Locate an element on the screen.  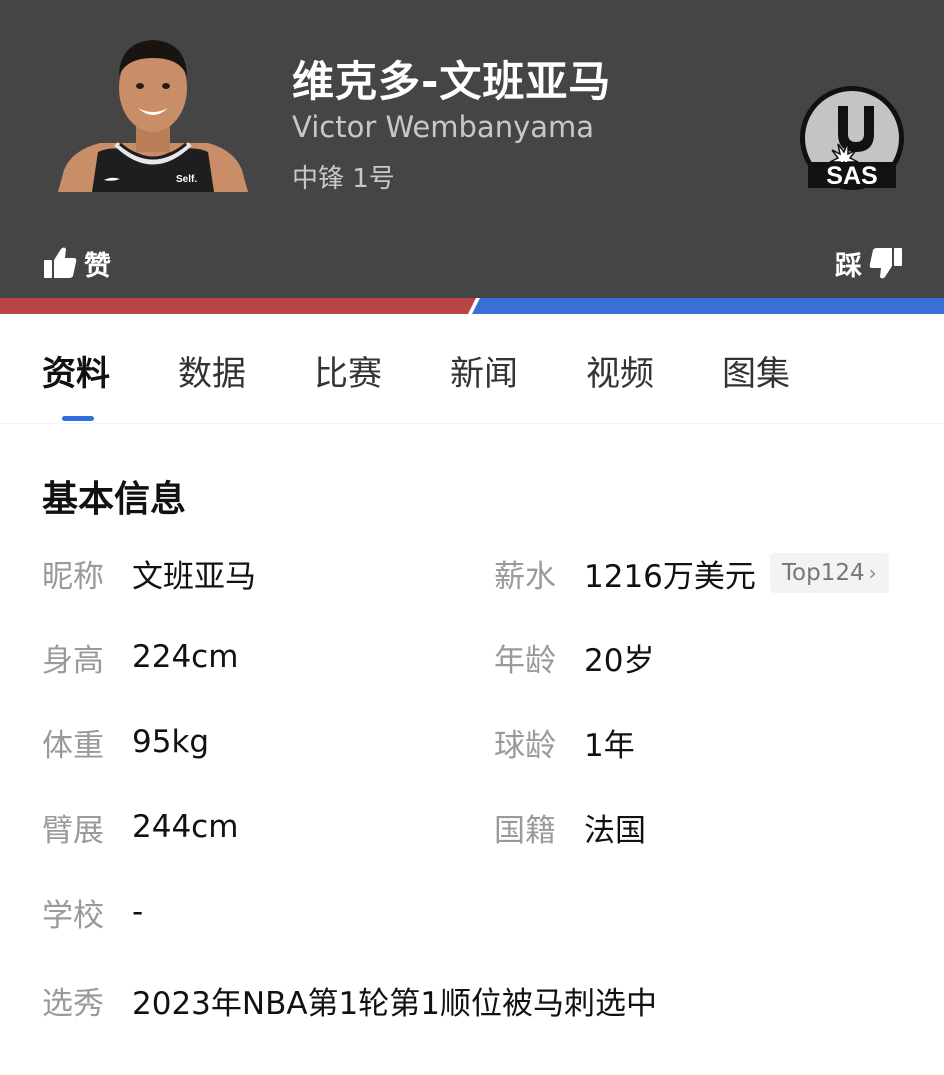
info-value: 法国 is located at coordinates (615, 830).